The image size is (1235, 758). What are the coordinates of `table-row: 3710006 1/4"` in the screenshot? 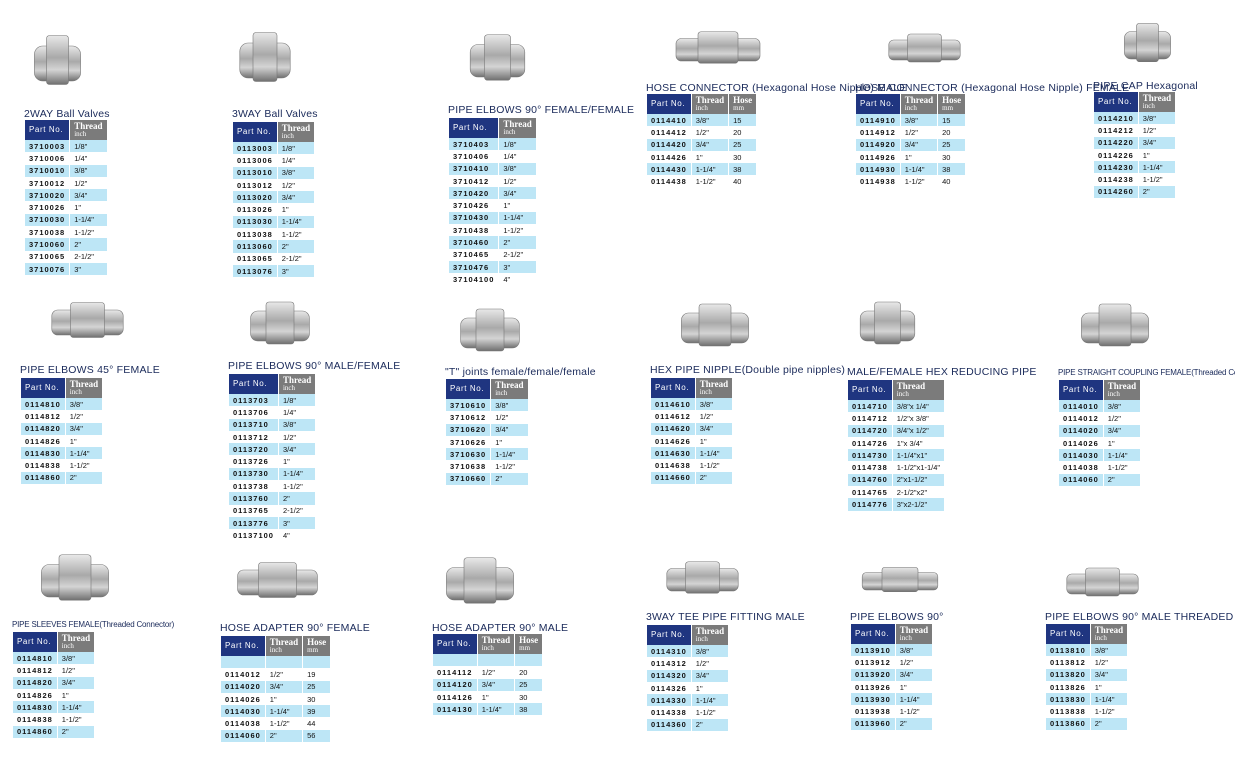 It's located at (66, 158).